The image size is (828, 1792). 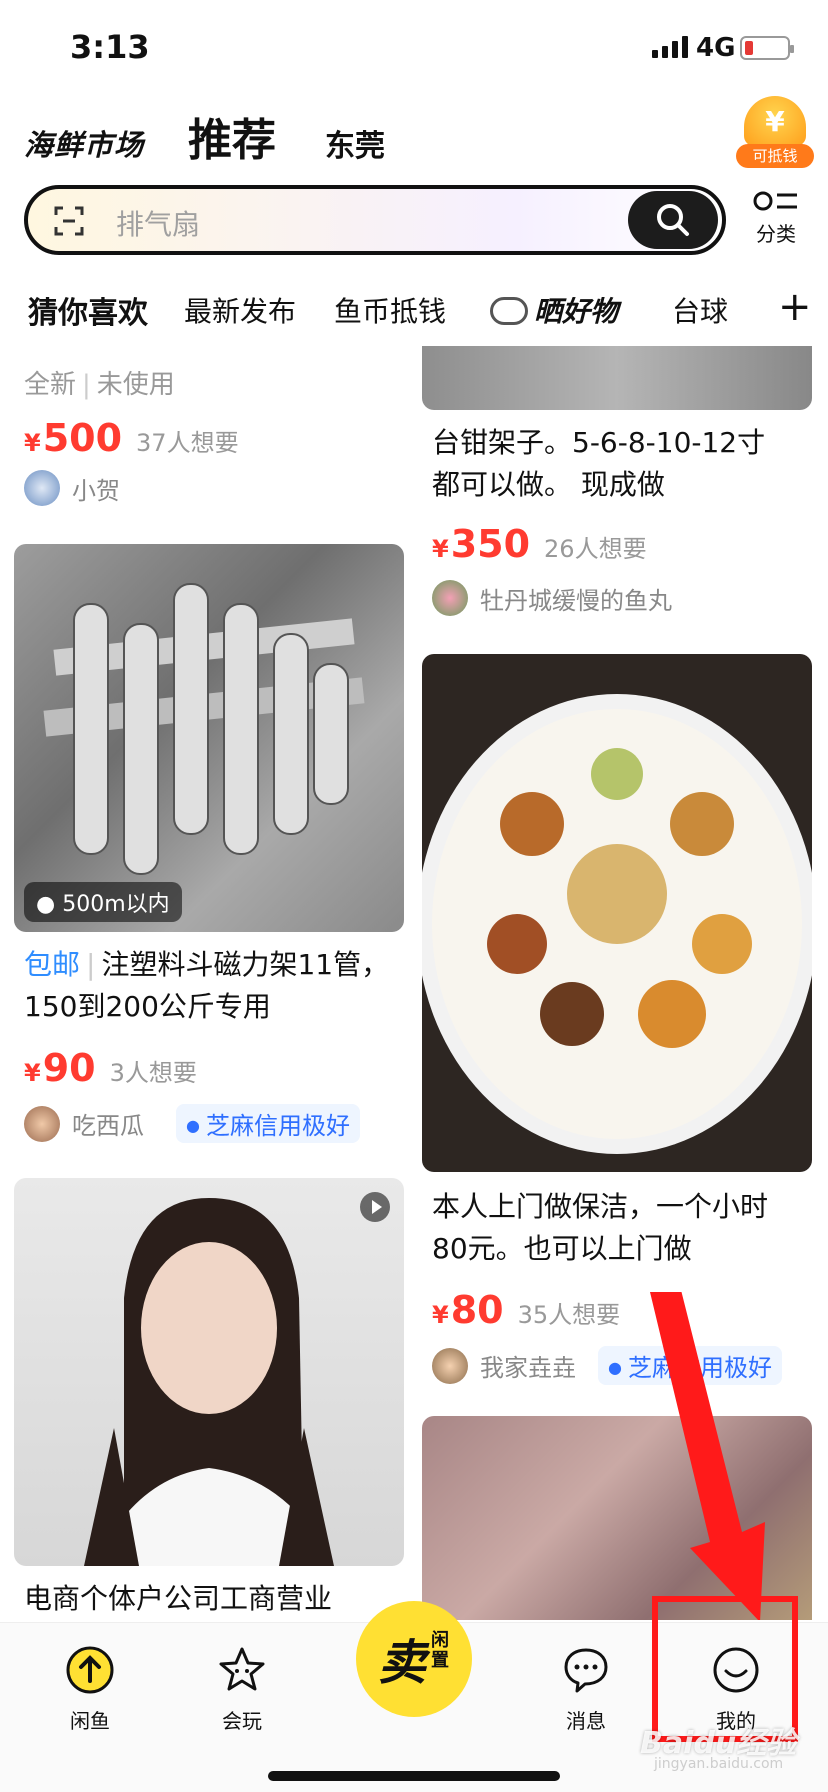 I want to click on category-button: 分类, so click(x=776, y=218).